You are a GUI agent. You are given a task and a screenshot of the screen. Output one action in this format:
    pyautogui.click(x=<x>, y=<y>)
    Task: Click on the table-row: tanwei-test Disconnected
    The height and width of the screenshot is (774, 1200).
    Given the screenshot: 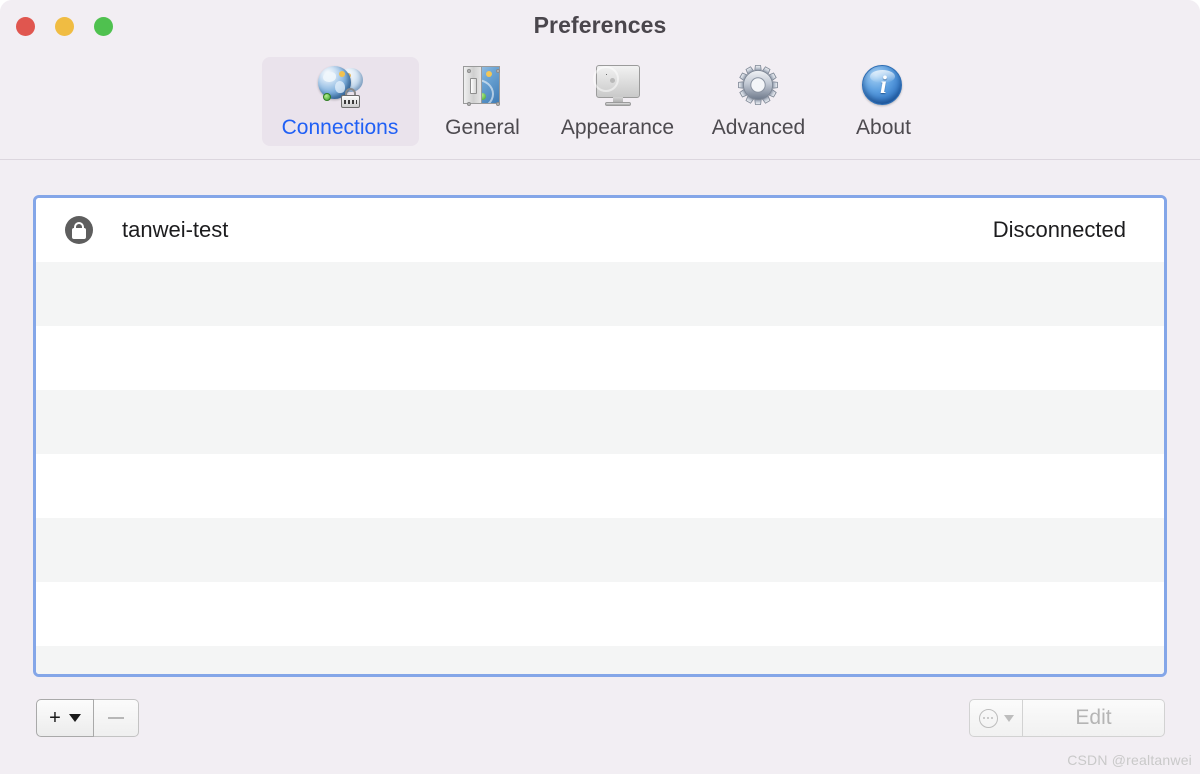 What is the action you would take?
    pyautogui.click(x=600, y=230)
    